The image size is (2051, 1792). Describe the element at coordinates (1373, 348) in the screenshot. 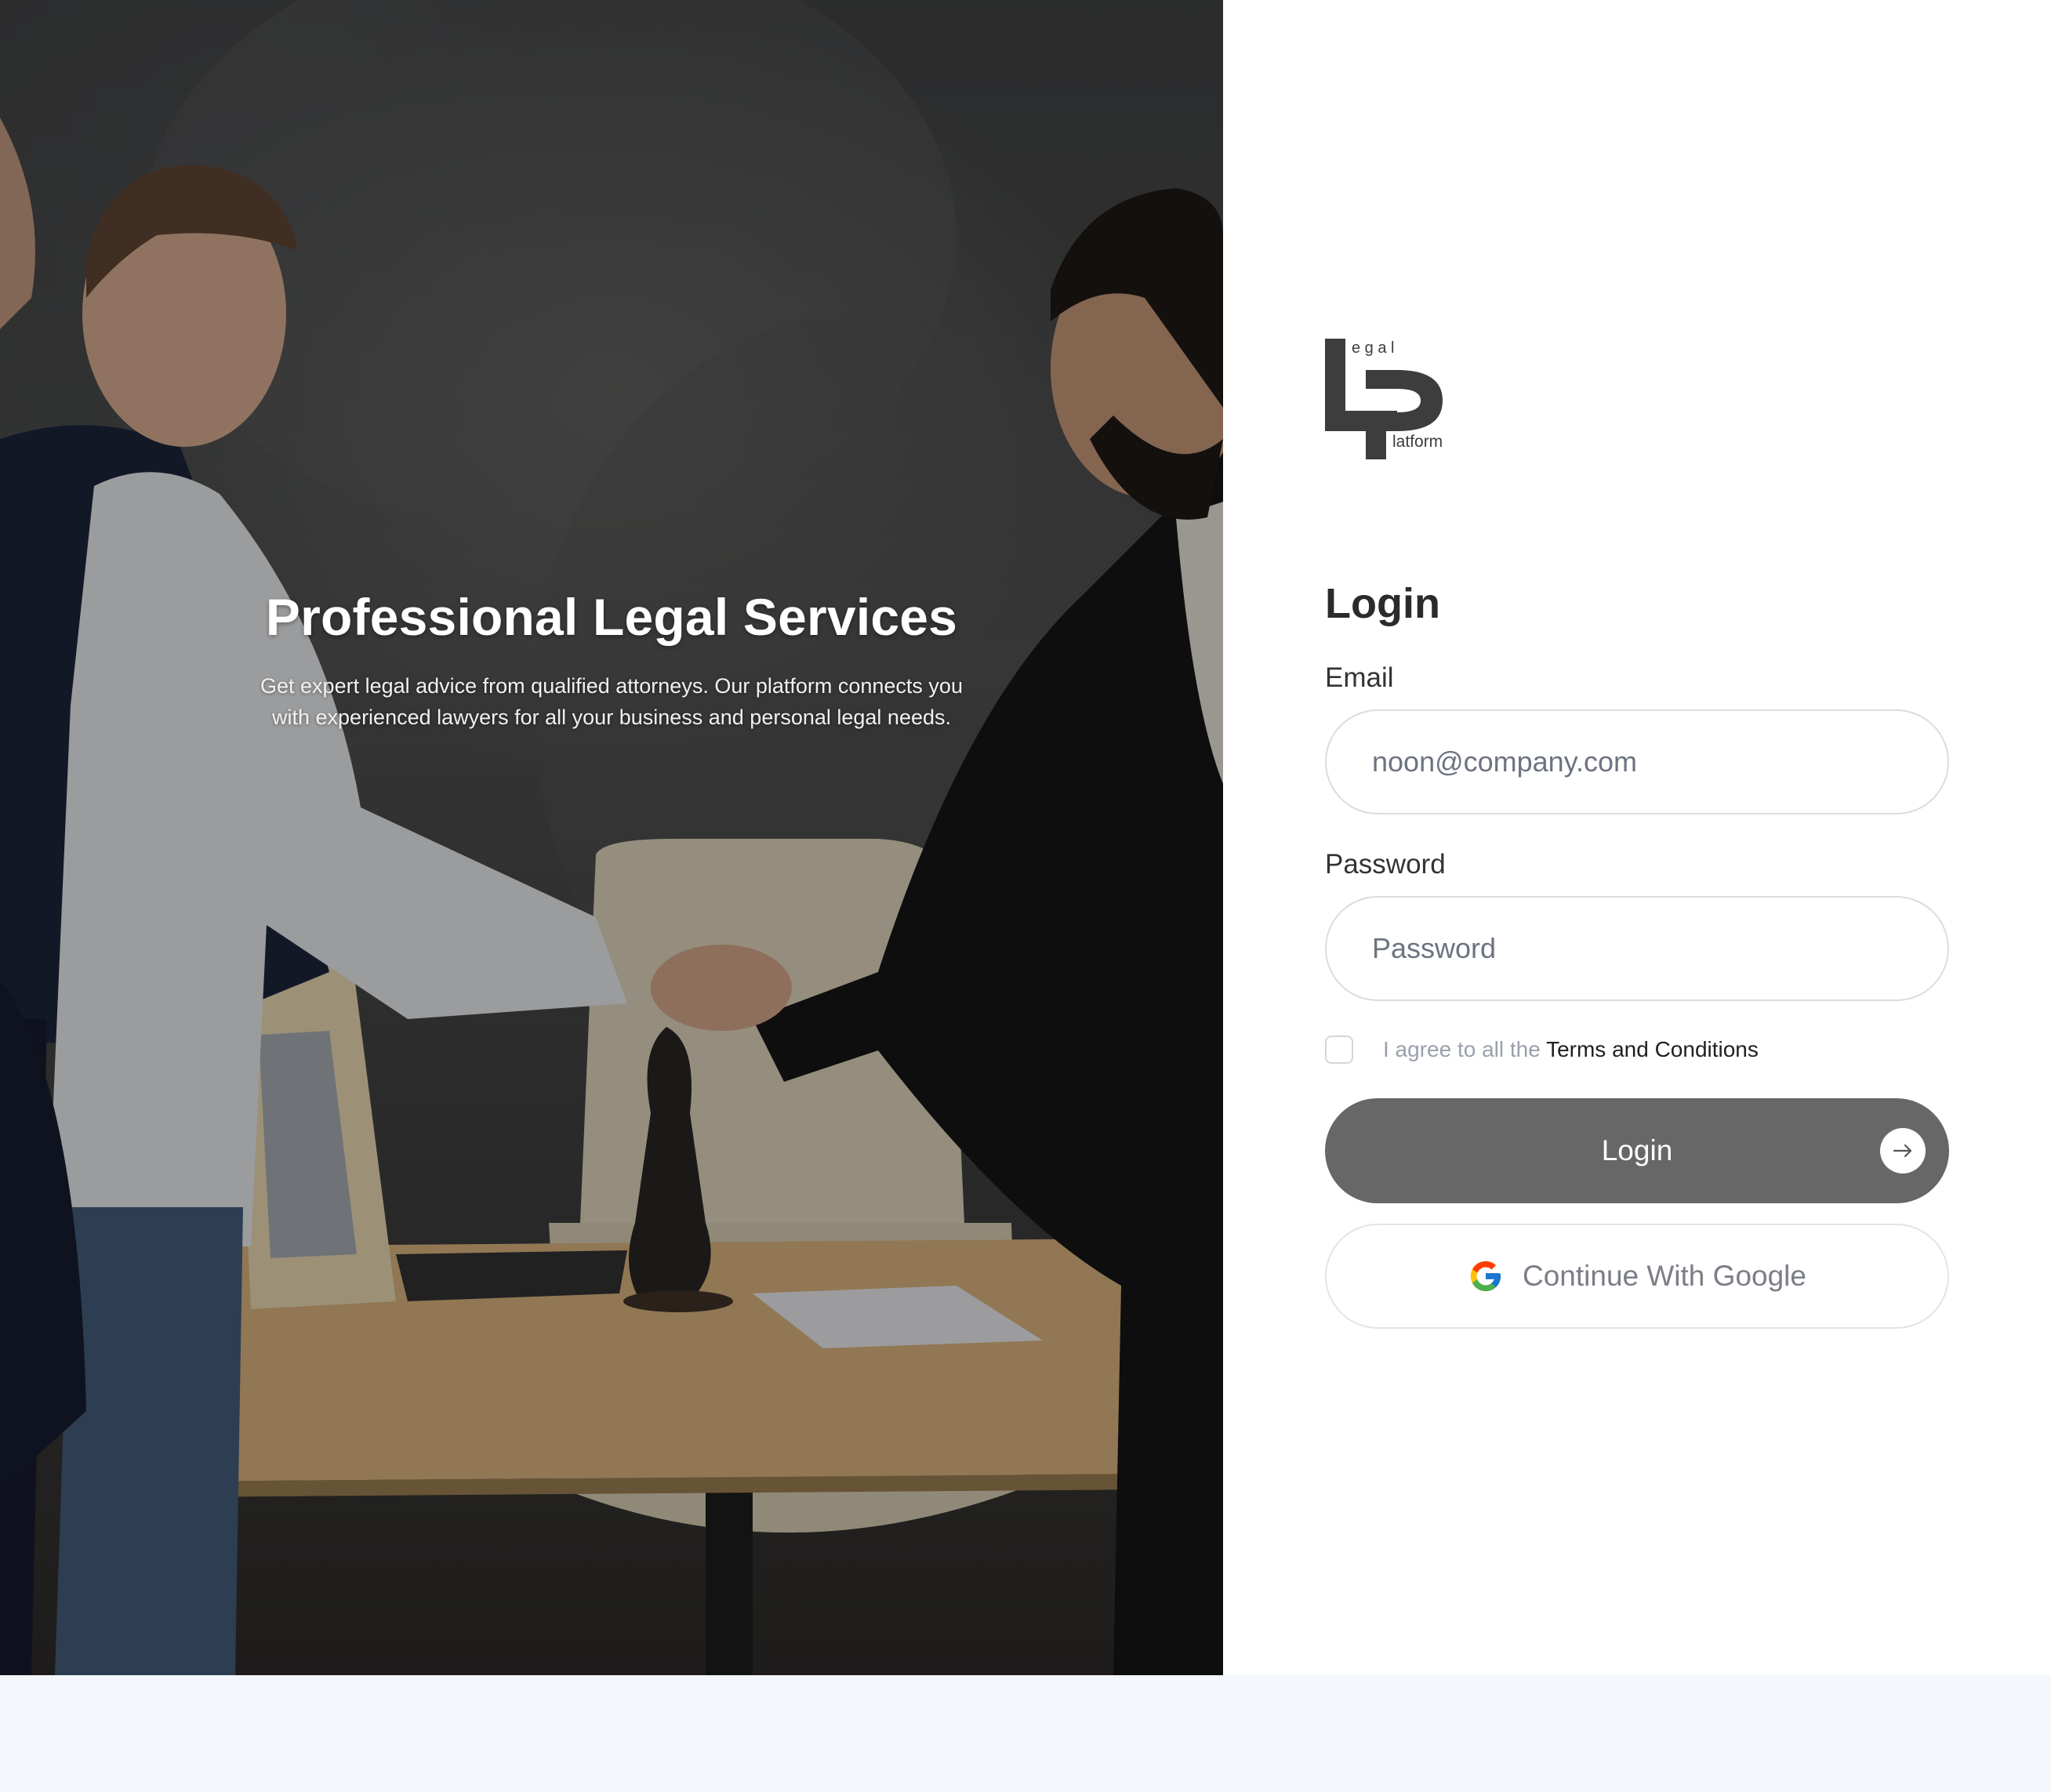

I see `logo-top-text: e g a l` at that location.